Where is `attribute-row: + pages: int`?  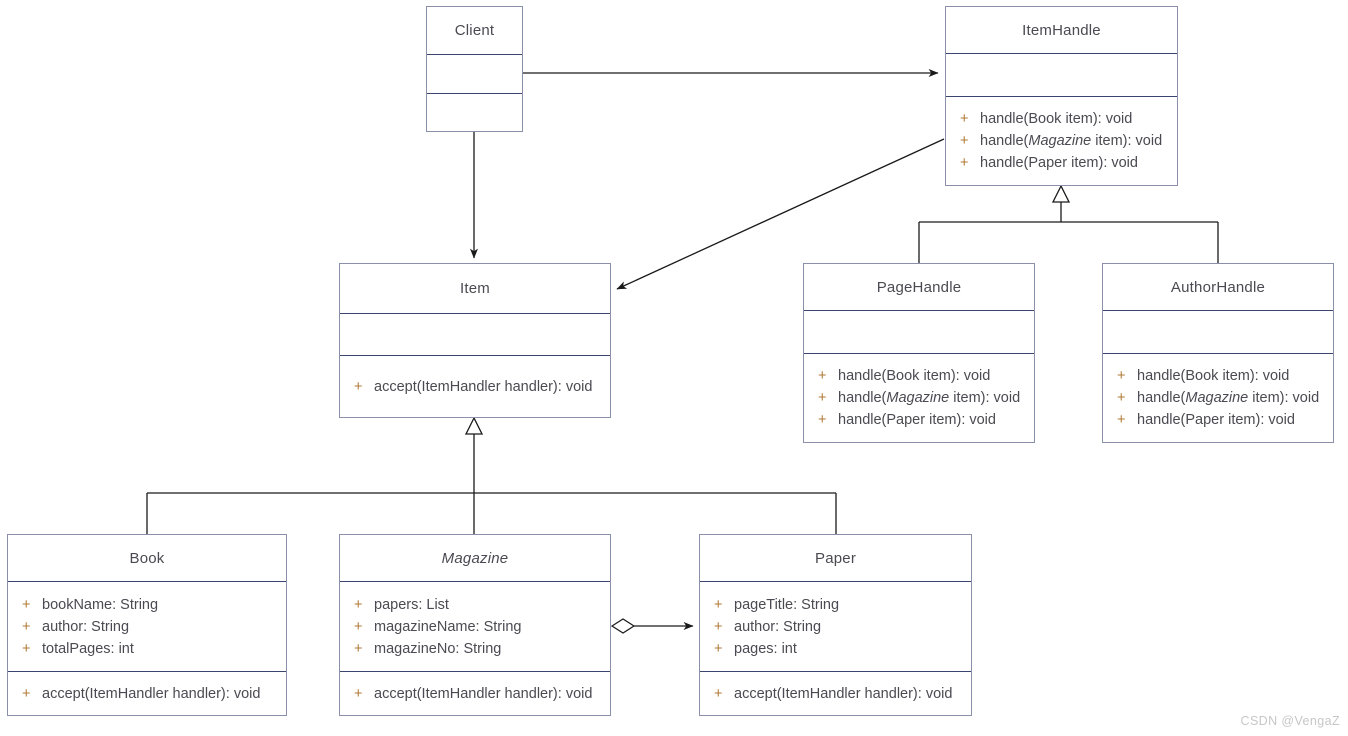
attribute-row: + pages: int is located at coordinates (835, 649).